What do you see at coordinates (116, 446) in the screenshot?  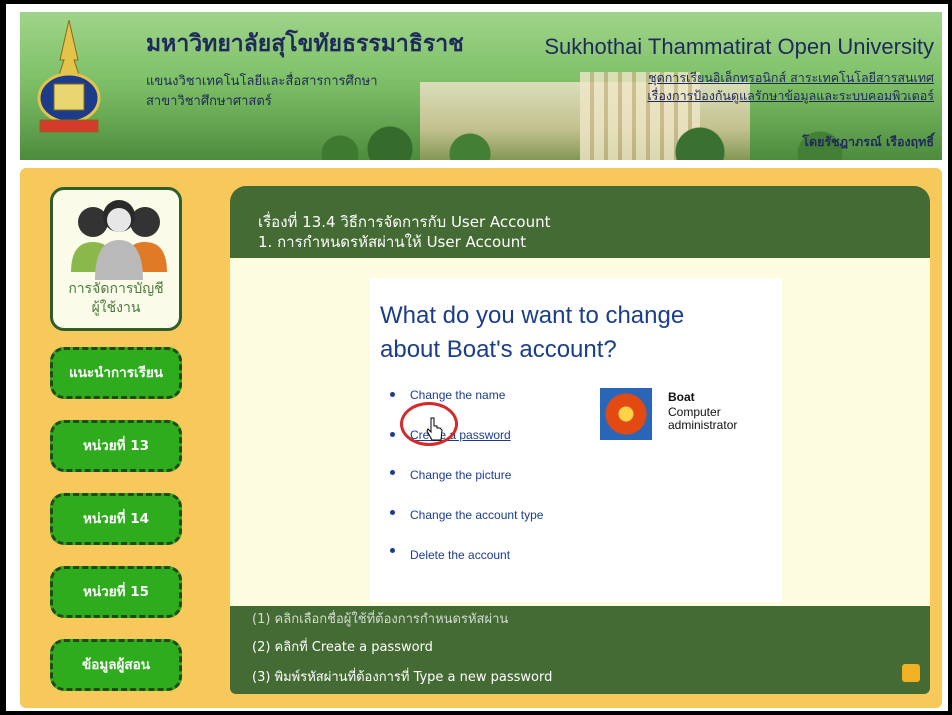 I see `sidebar-item-unit-13: หน่วยที่ 13` at bounding box center [116, 446].